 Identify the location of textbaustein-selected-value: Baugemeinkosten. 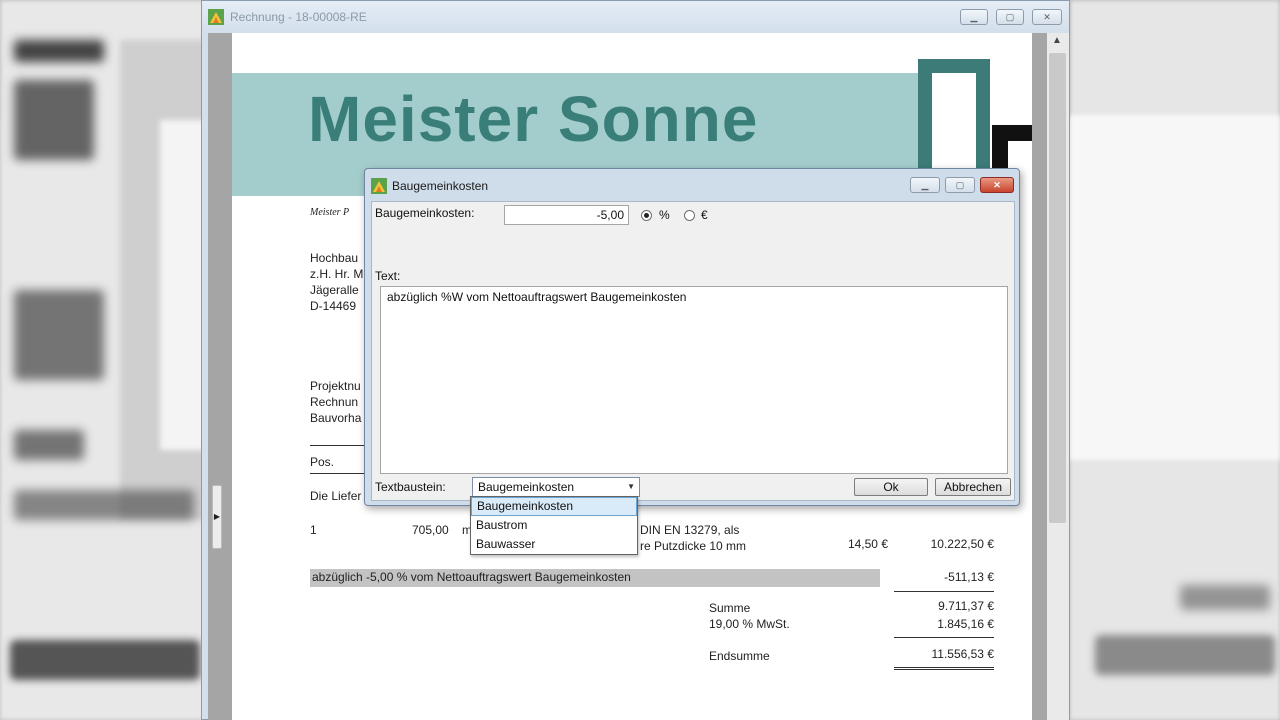
(526, 487).